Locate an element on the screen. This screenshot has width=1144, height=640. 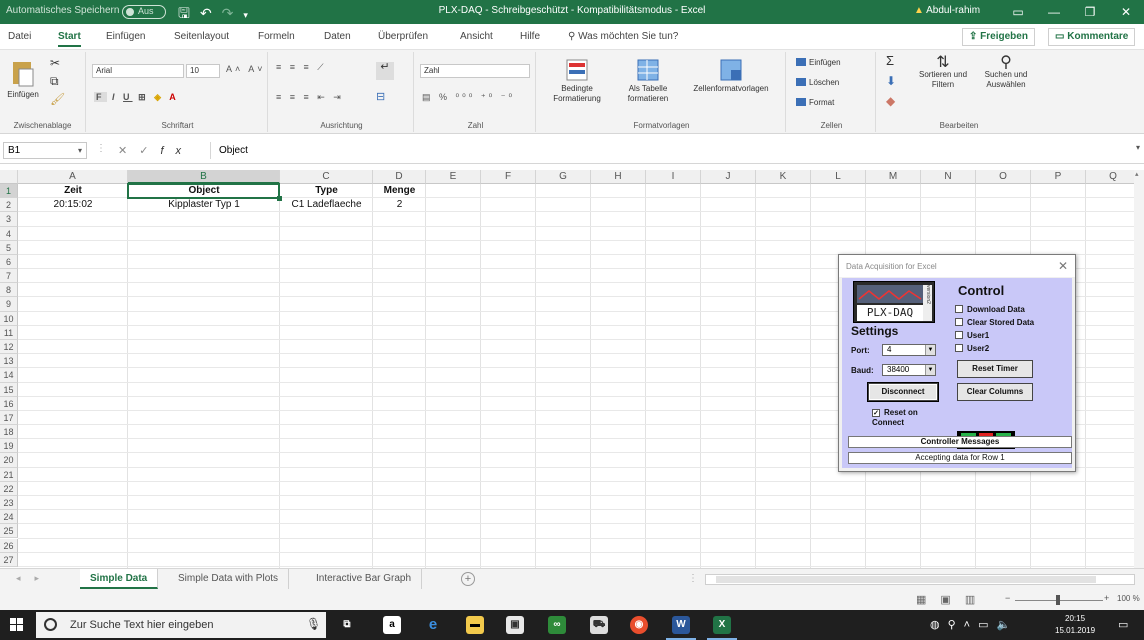
zoom-out-icon: − is located at coordinates (1007, 598).